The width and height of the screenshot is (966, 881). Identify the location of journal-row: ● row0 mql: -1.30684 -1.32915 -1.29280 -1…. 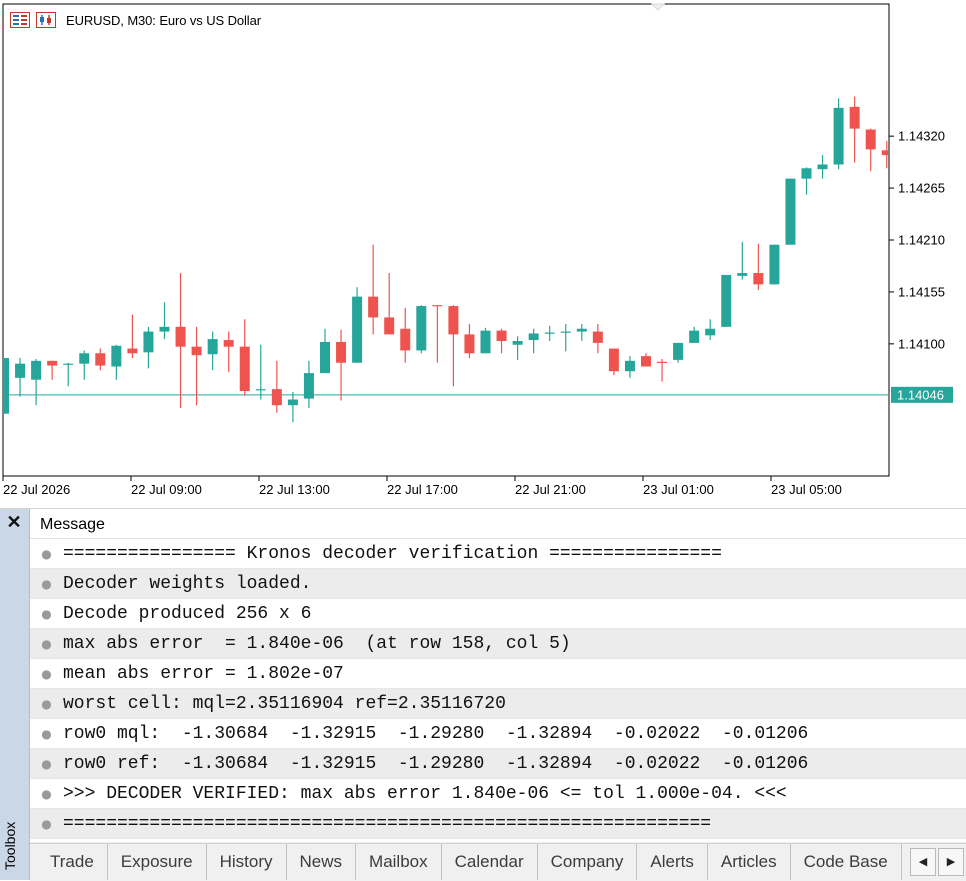
(498, 734).